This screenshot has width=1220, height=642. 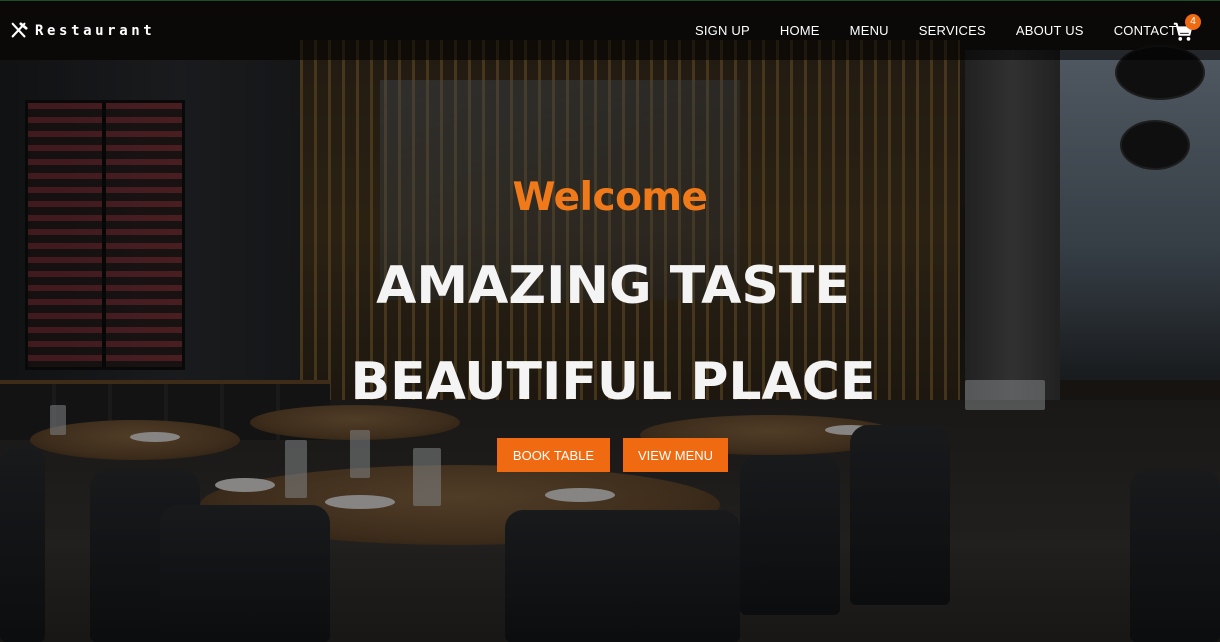 What do you see at coordinates (610, 197) in the screenshot?
I see `welcome-heading: Welcome` at bounding box center [610, 197].